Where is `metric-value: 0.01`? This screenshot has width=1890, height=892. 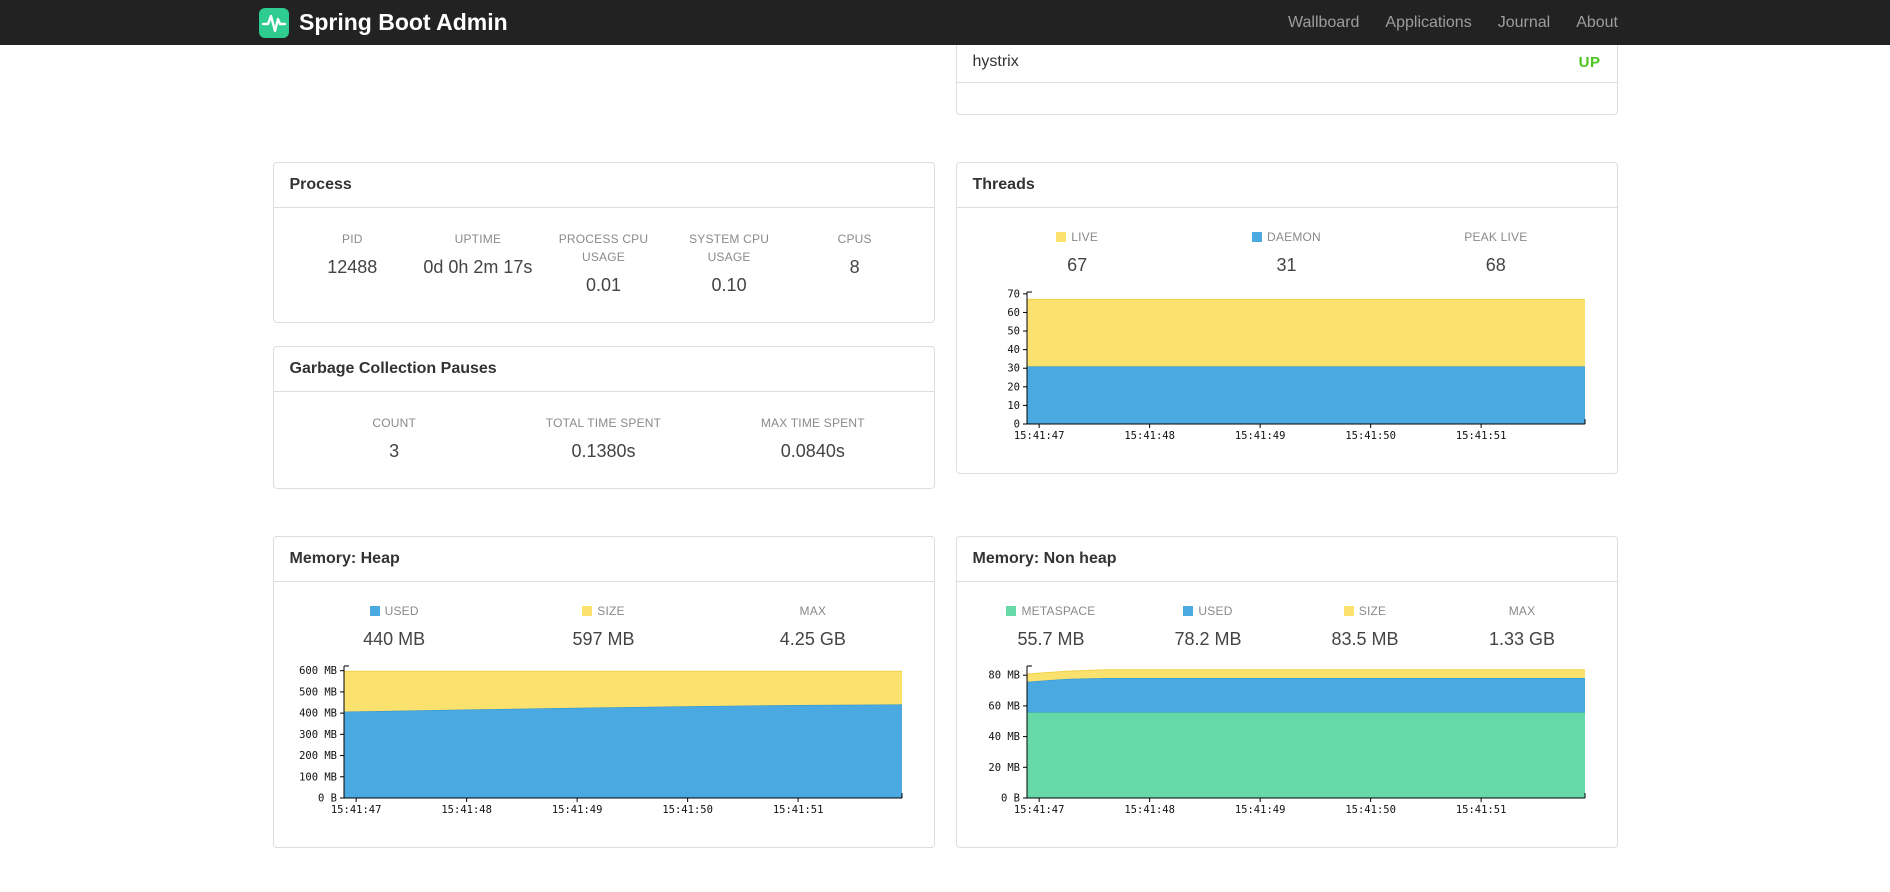 metric-value: 0.01 is located at coordinates (603, 285).